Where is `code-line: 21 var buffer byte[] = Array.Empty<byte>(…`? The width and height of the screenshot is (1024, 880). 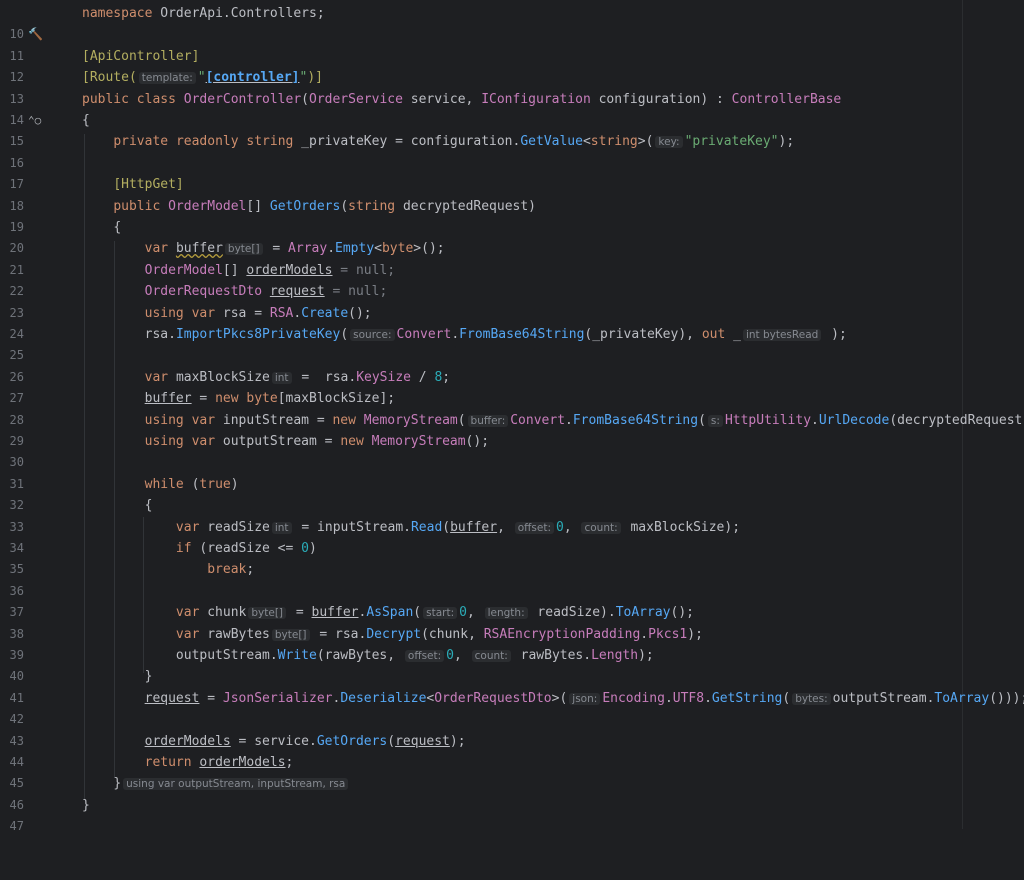
code-line: 21 var buffer byte[] = Array.Empty<byte>(… is located at coordinates (512, 257).